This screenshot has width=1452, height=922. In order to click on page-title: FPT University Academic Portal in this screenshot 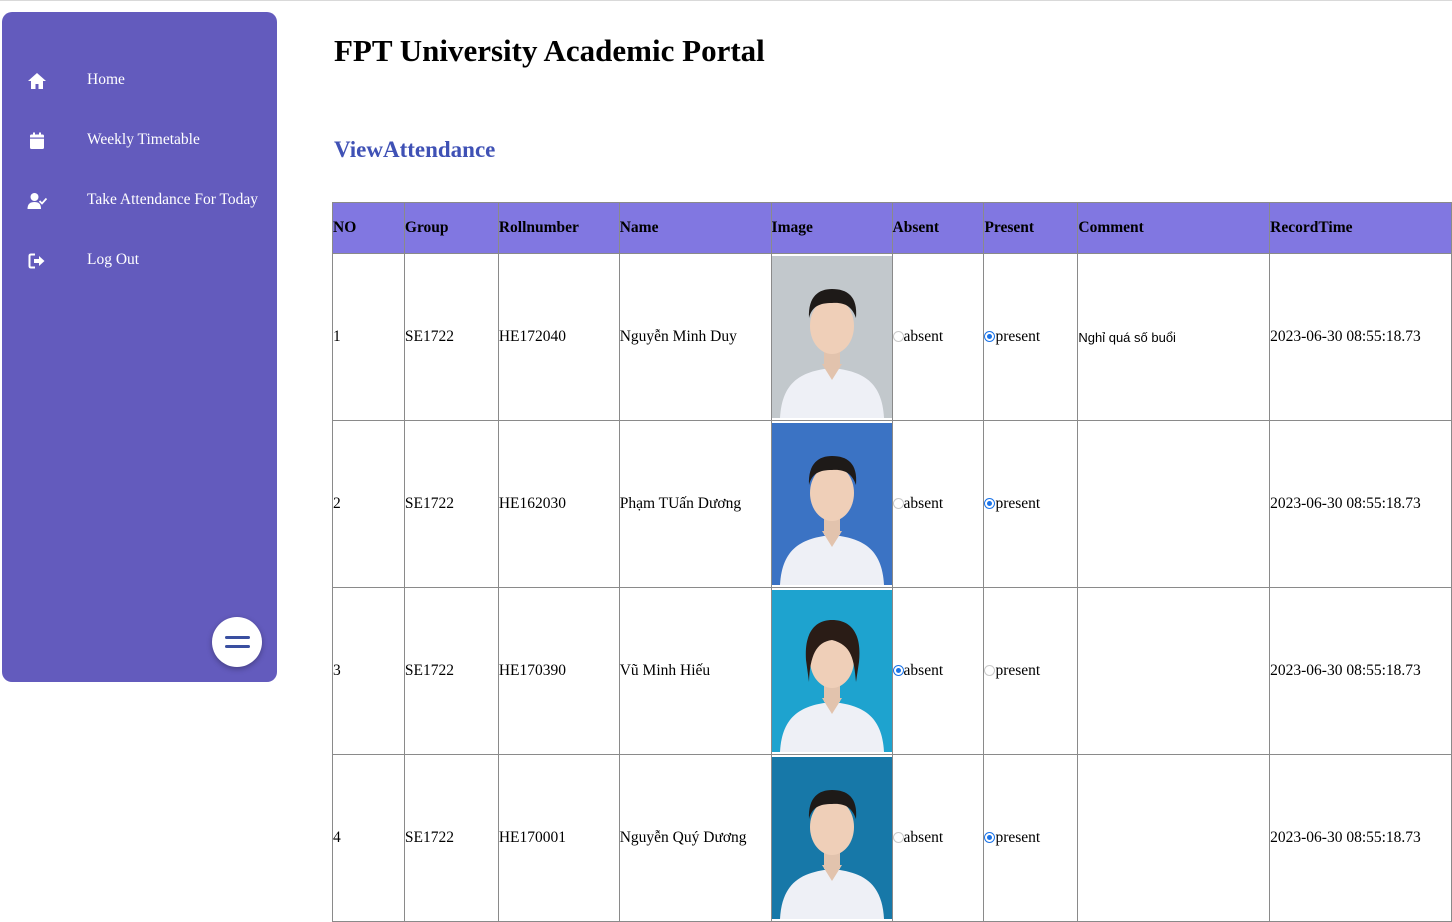, I will do `click(549, 50)`.